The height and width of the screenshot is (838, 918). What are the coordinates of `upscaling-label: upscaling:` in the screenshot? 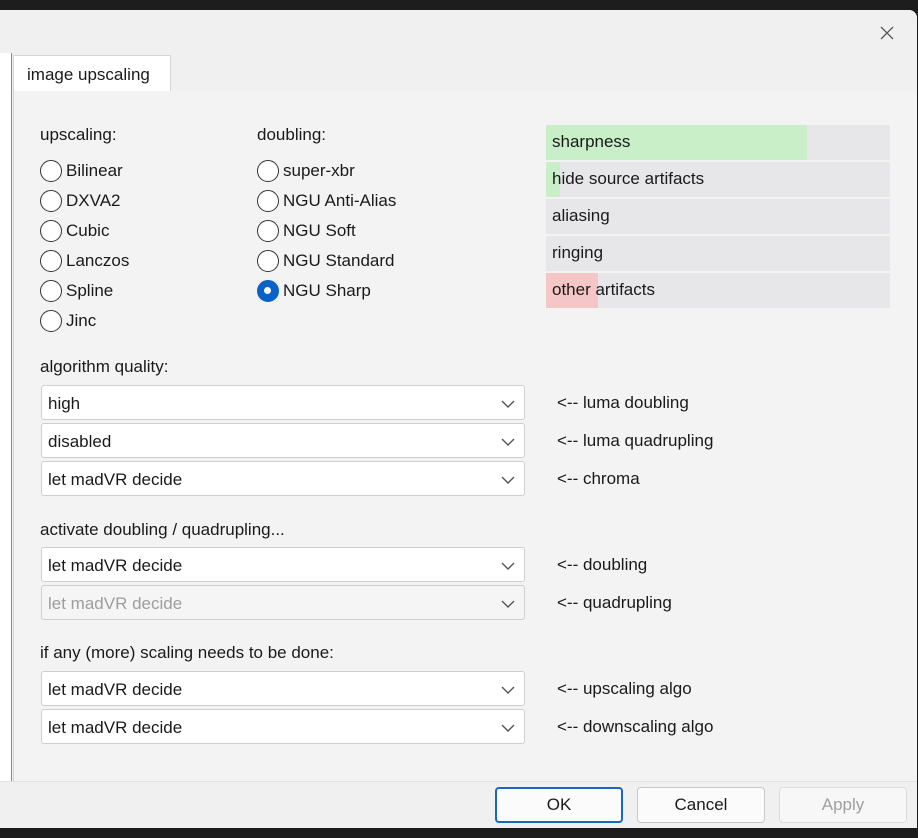 It's located at (78, 134).